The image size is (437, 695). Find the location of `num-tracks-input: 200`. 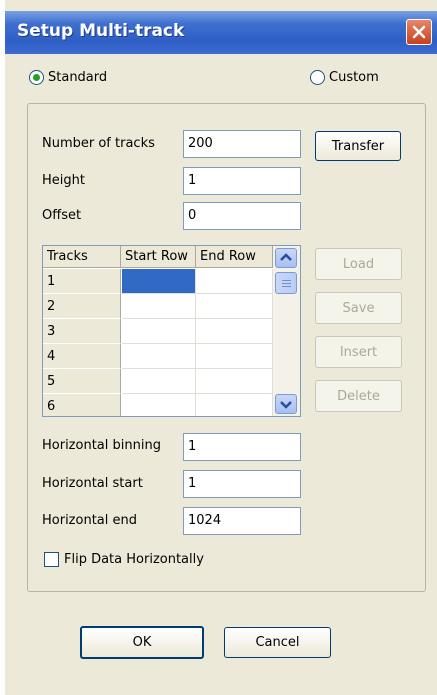

num-tracks-input: 200 is located at coordinates (242, 144).